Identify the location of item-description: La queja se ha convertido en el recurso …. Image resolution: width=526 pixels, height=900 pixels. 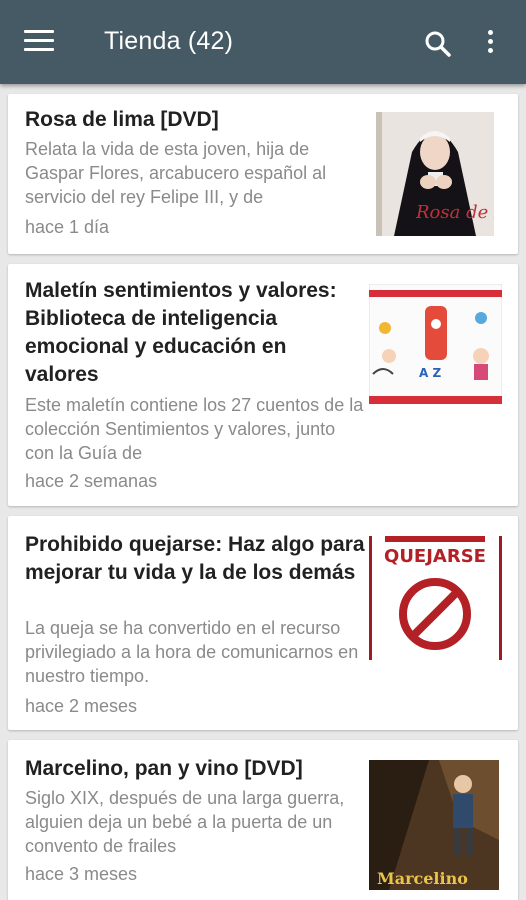
(192, 652).